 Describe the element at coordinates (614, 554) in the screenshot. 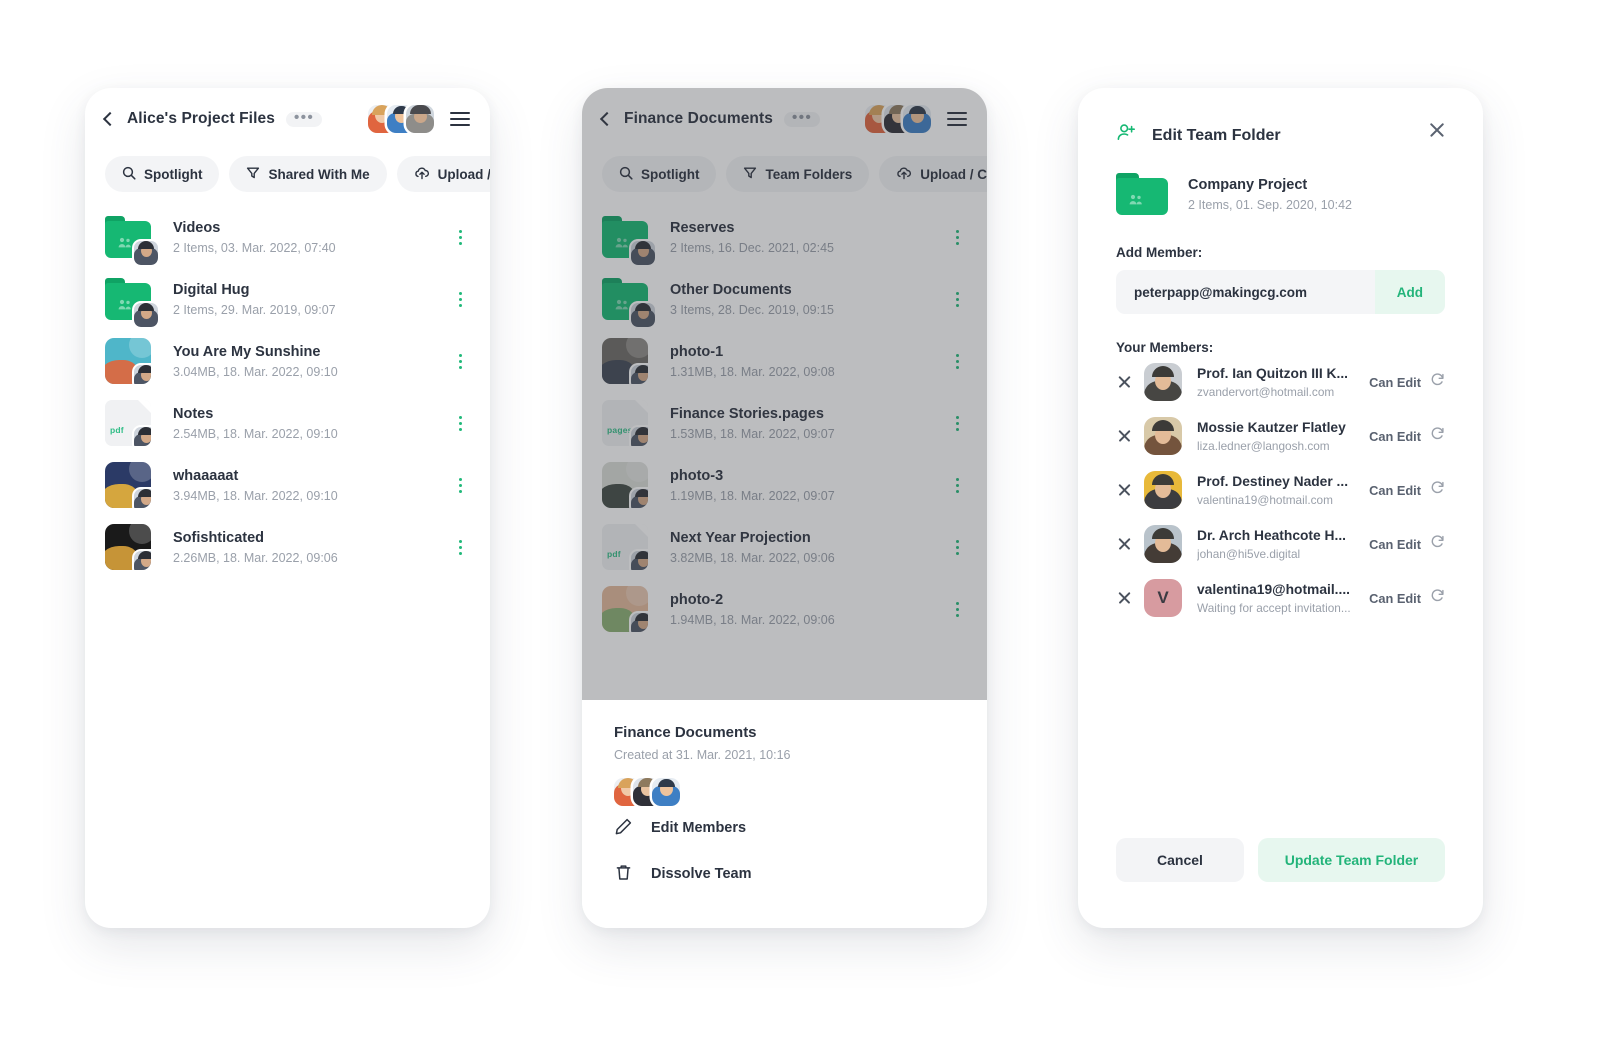

I see `file-extension: pdf` at that location.